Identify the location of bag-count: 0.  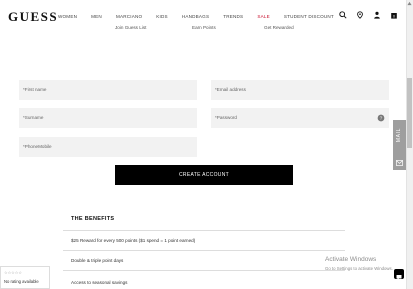
(394, 17).